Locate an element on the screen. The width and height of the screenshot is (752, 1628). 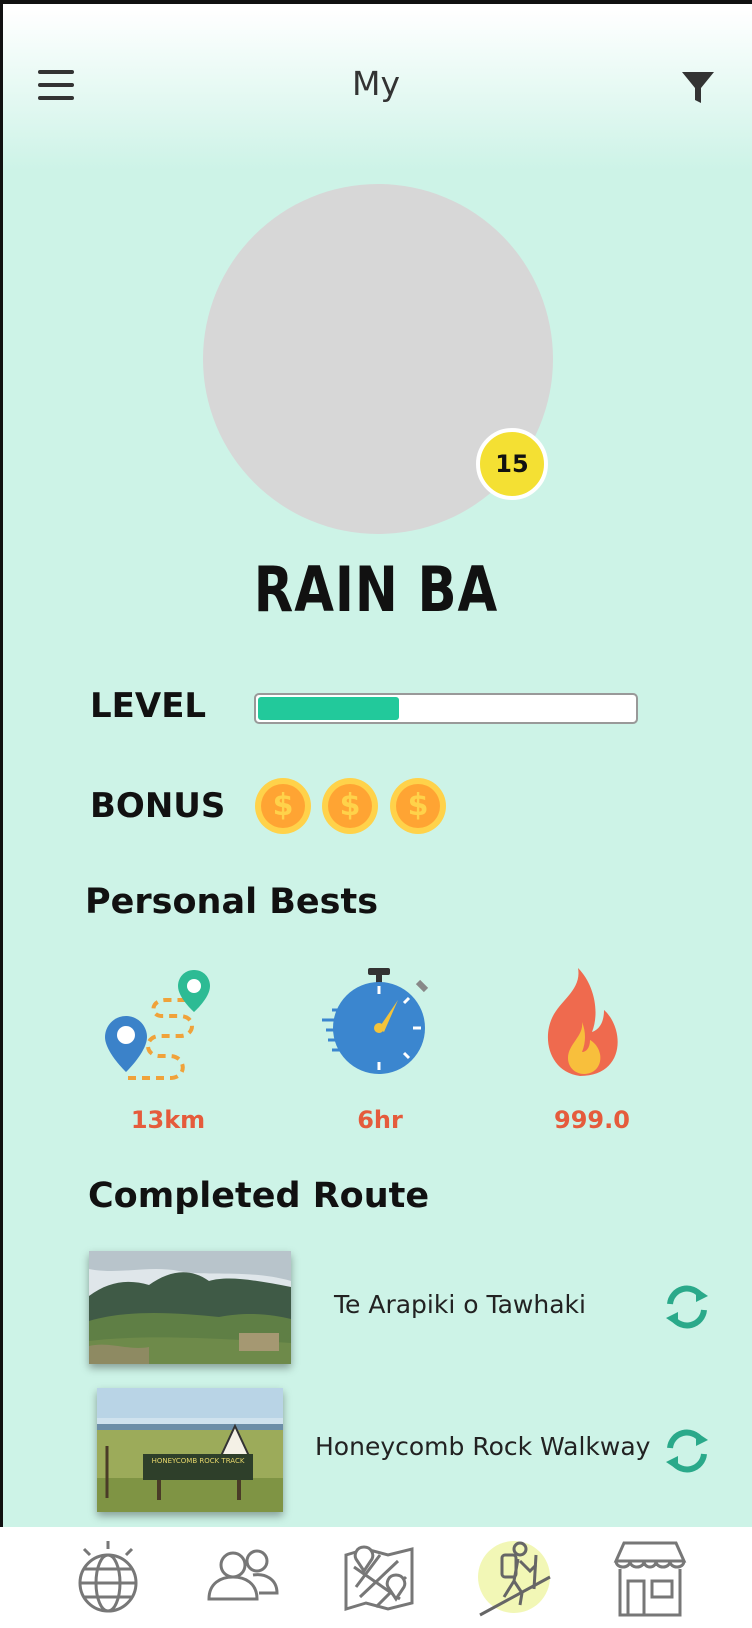
bottom-navigation is located at coordinates (376, 1577).